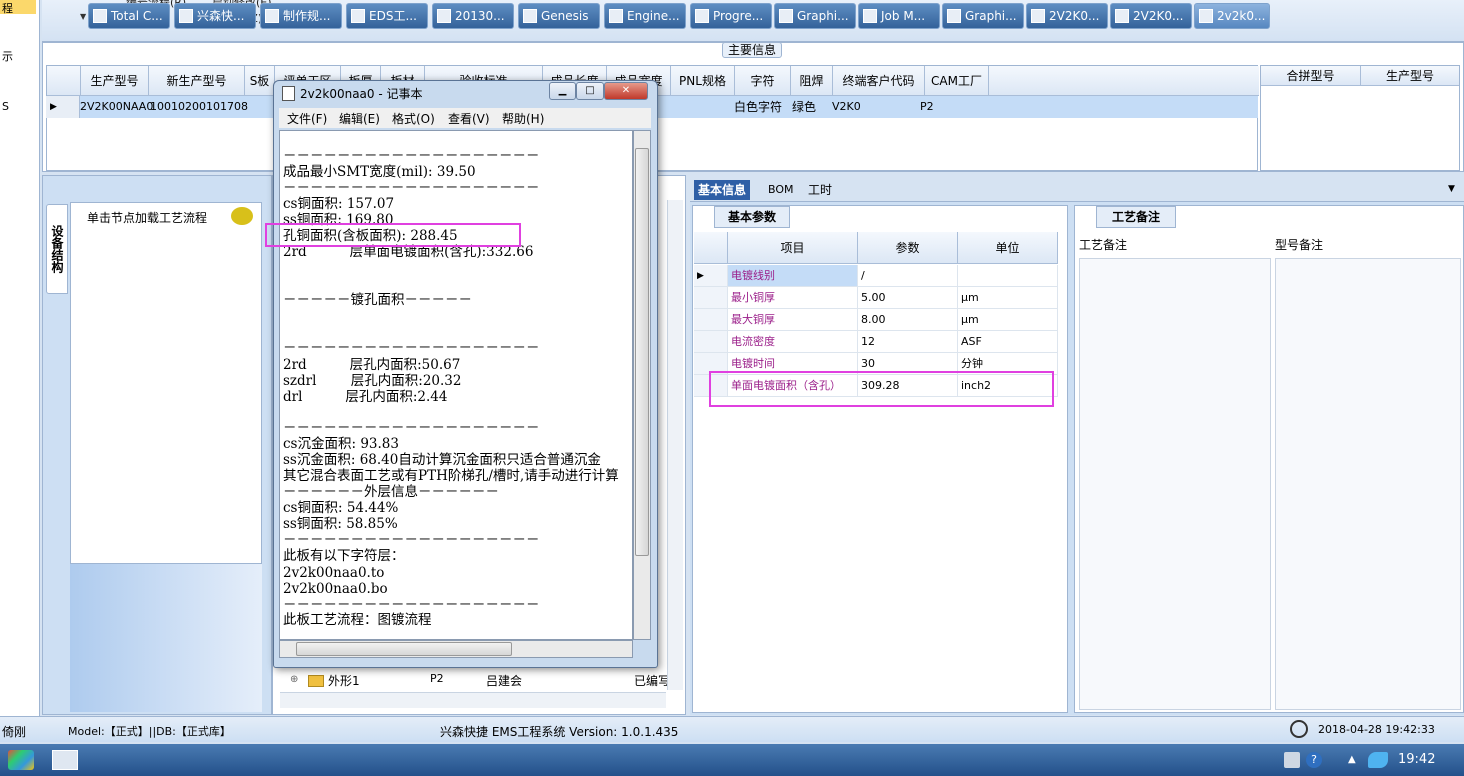 This screenshot has height=776, width=1464. What do you see at coordinates (199, 106) in the screenshot?
I see `cell-new-model: 10010200101708` at bounding box center [199, 106].